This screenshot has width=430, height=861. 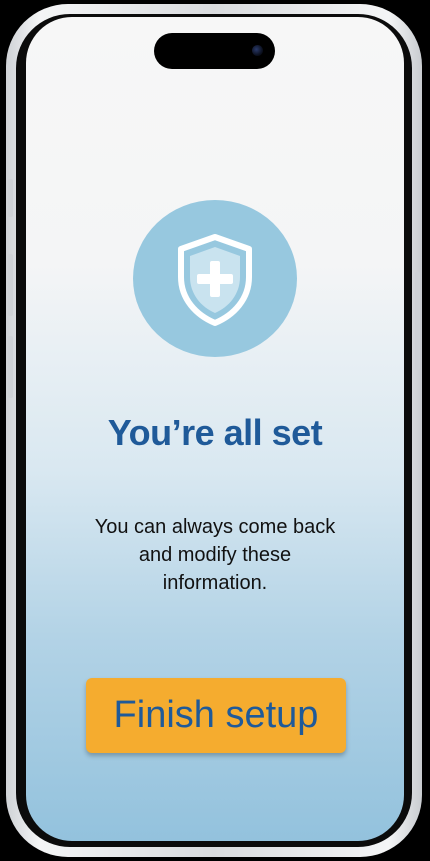 I want to click on volume-up-button, so click(x=10, y=285).